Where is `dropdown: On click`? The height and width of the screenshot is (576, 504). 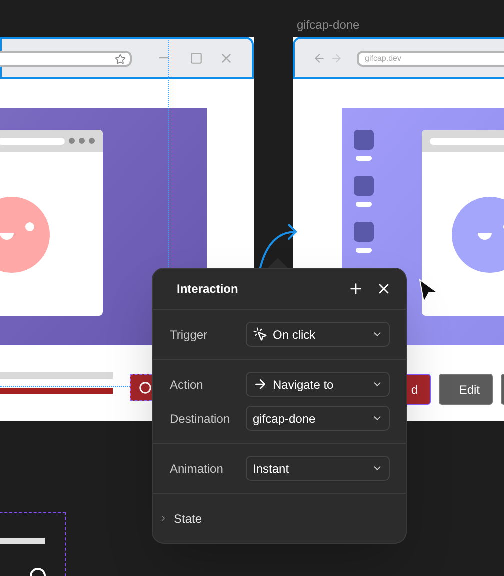
dropdown: On click is located at coordinates (318, 334).